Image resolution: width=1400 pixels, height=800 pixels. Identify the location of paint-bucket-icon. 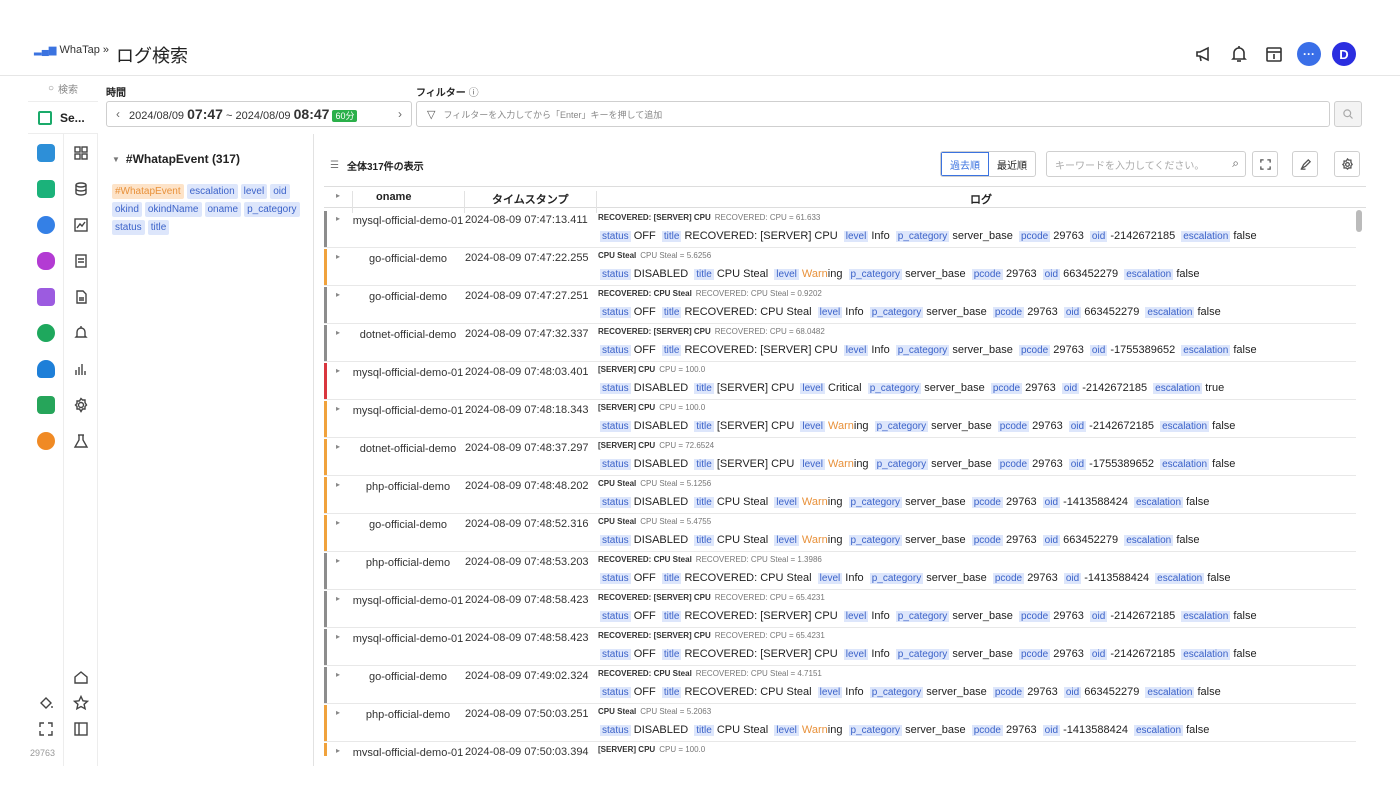
(46, 703).